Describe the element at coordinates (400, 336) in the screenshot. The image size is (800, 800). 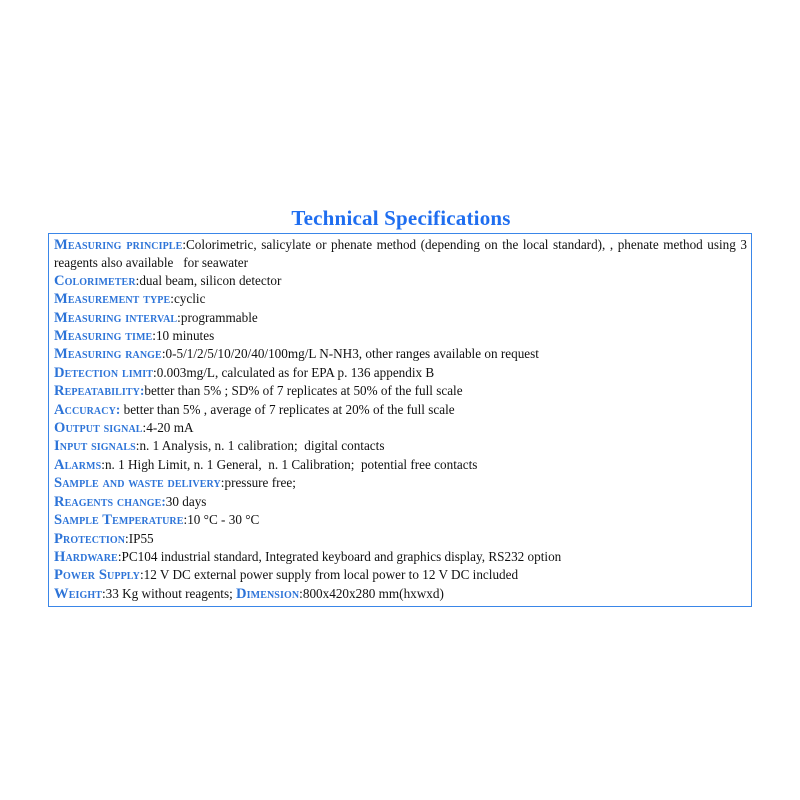
I see `spec-row: Measuring time:10 minutes` at that location.